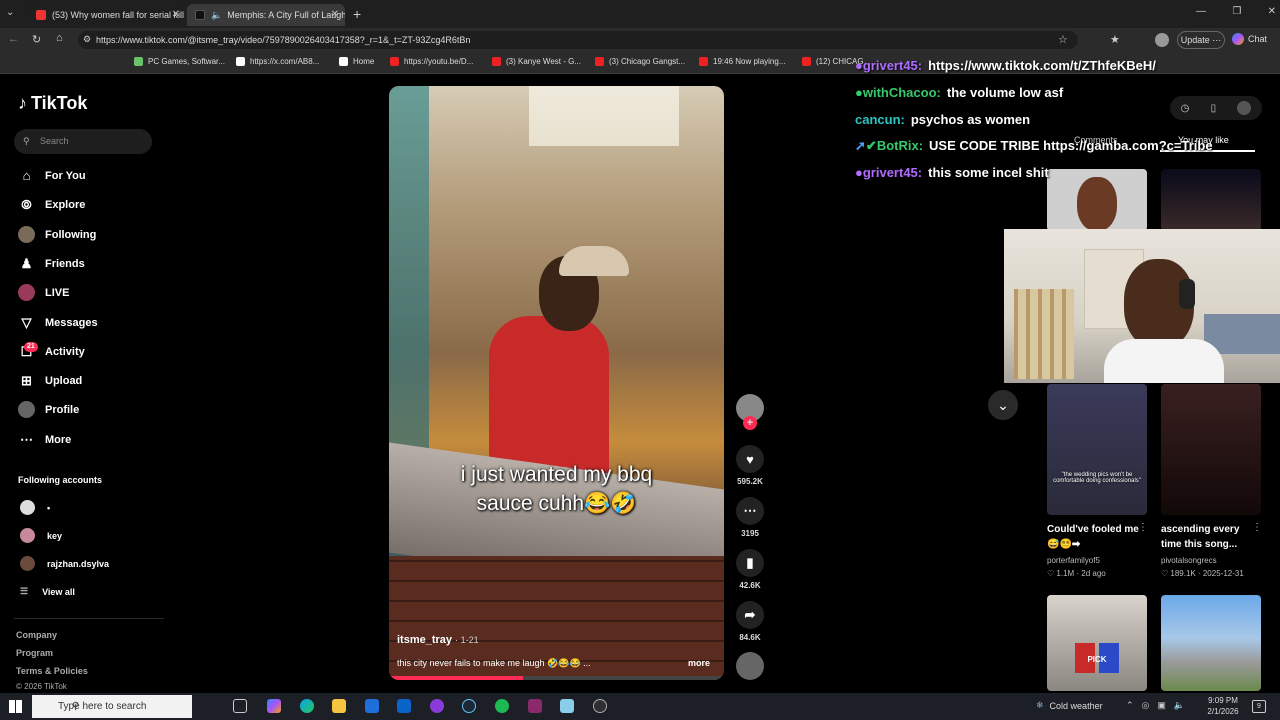  Describe the element at coordinates (556, 678) in the screenshot. I see `progress-bar` at that location.